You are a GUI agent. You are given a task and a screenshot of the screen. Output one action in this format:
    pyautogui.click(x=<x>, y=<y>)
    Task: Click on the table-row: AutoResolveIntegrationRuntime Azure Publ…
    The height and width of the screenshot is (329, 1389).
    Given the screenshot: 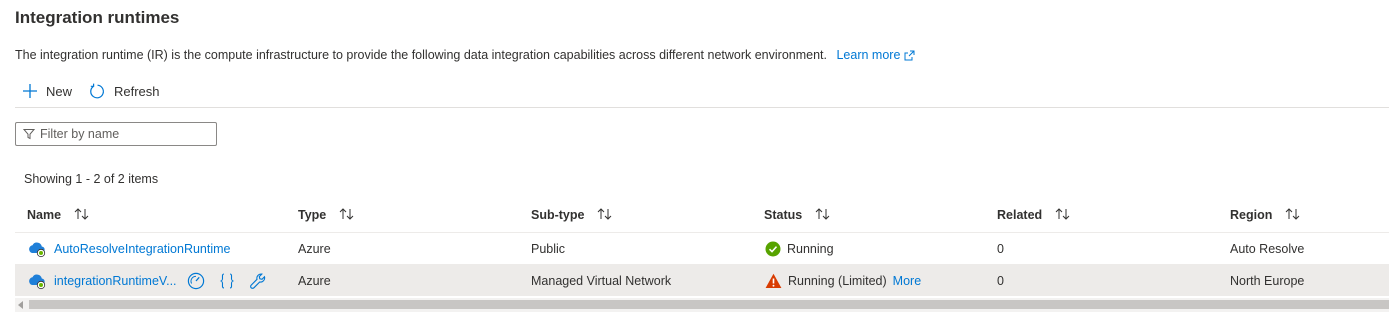 What is the action you would take?
    pyautogui.click(x=702, y=248)
    